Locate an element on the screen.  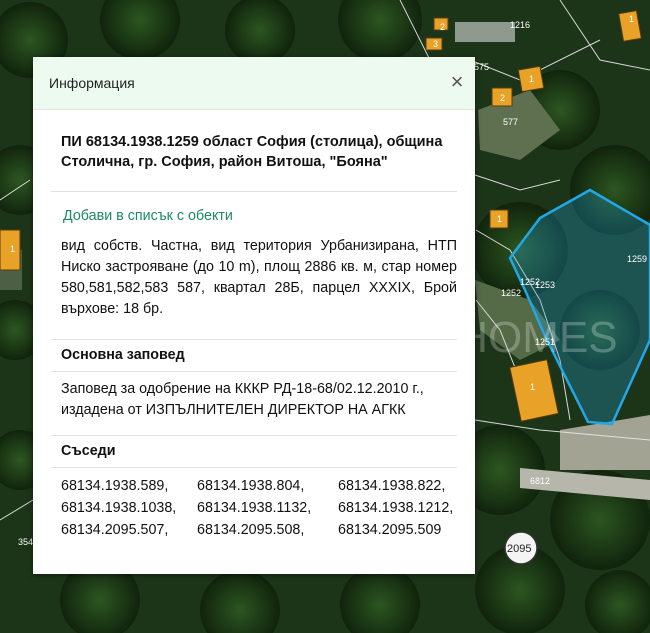
order-heading: Основна заповед is located at coordinates (123, 355).